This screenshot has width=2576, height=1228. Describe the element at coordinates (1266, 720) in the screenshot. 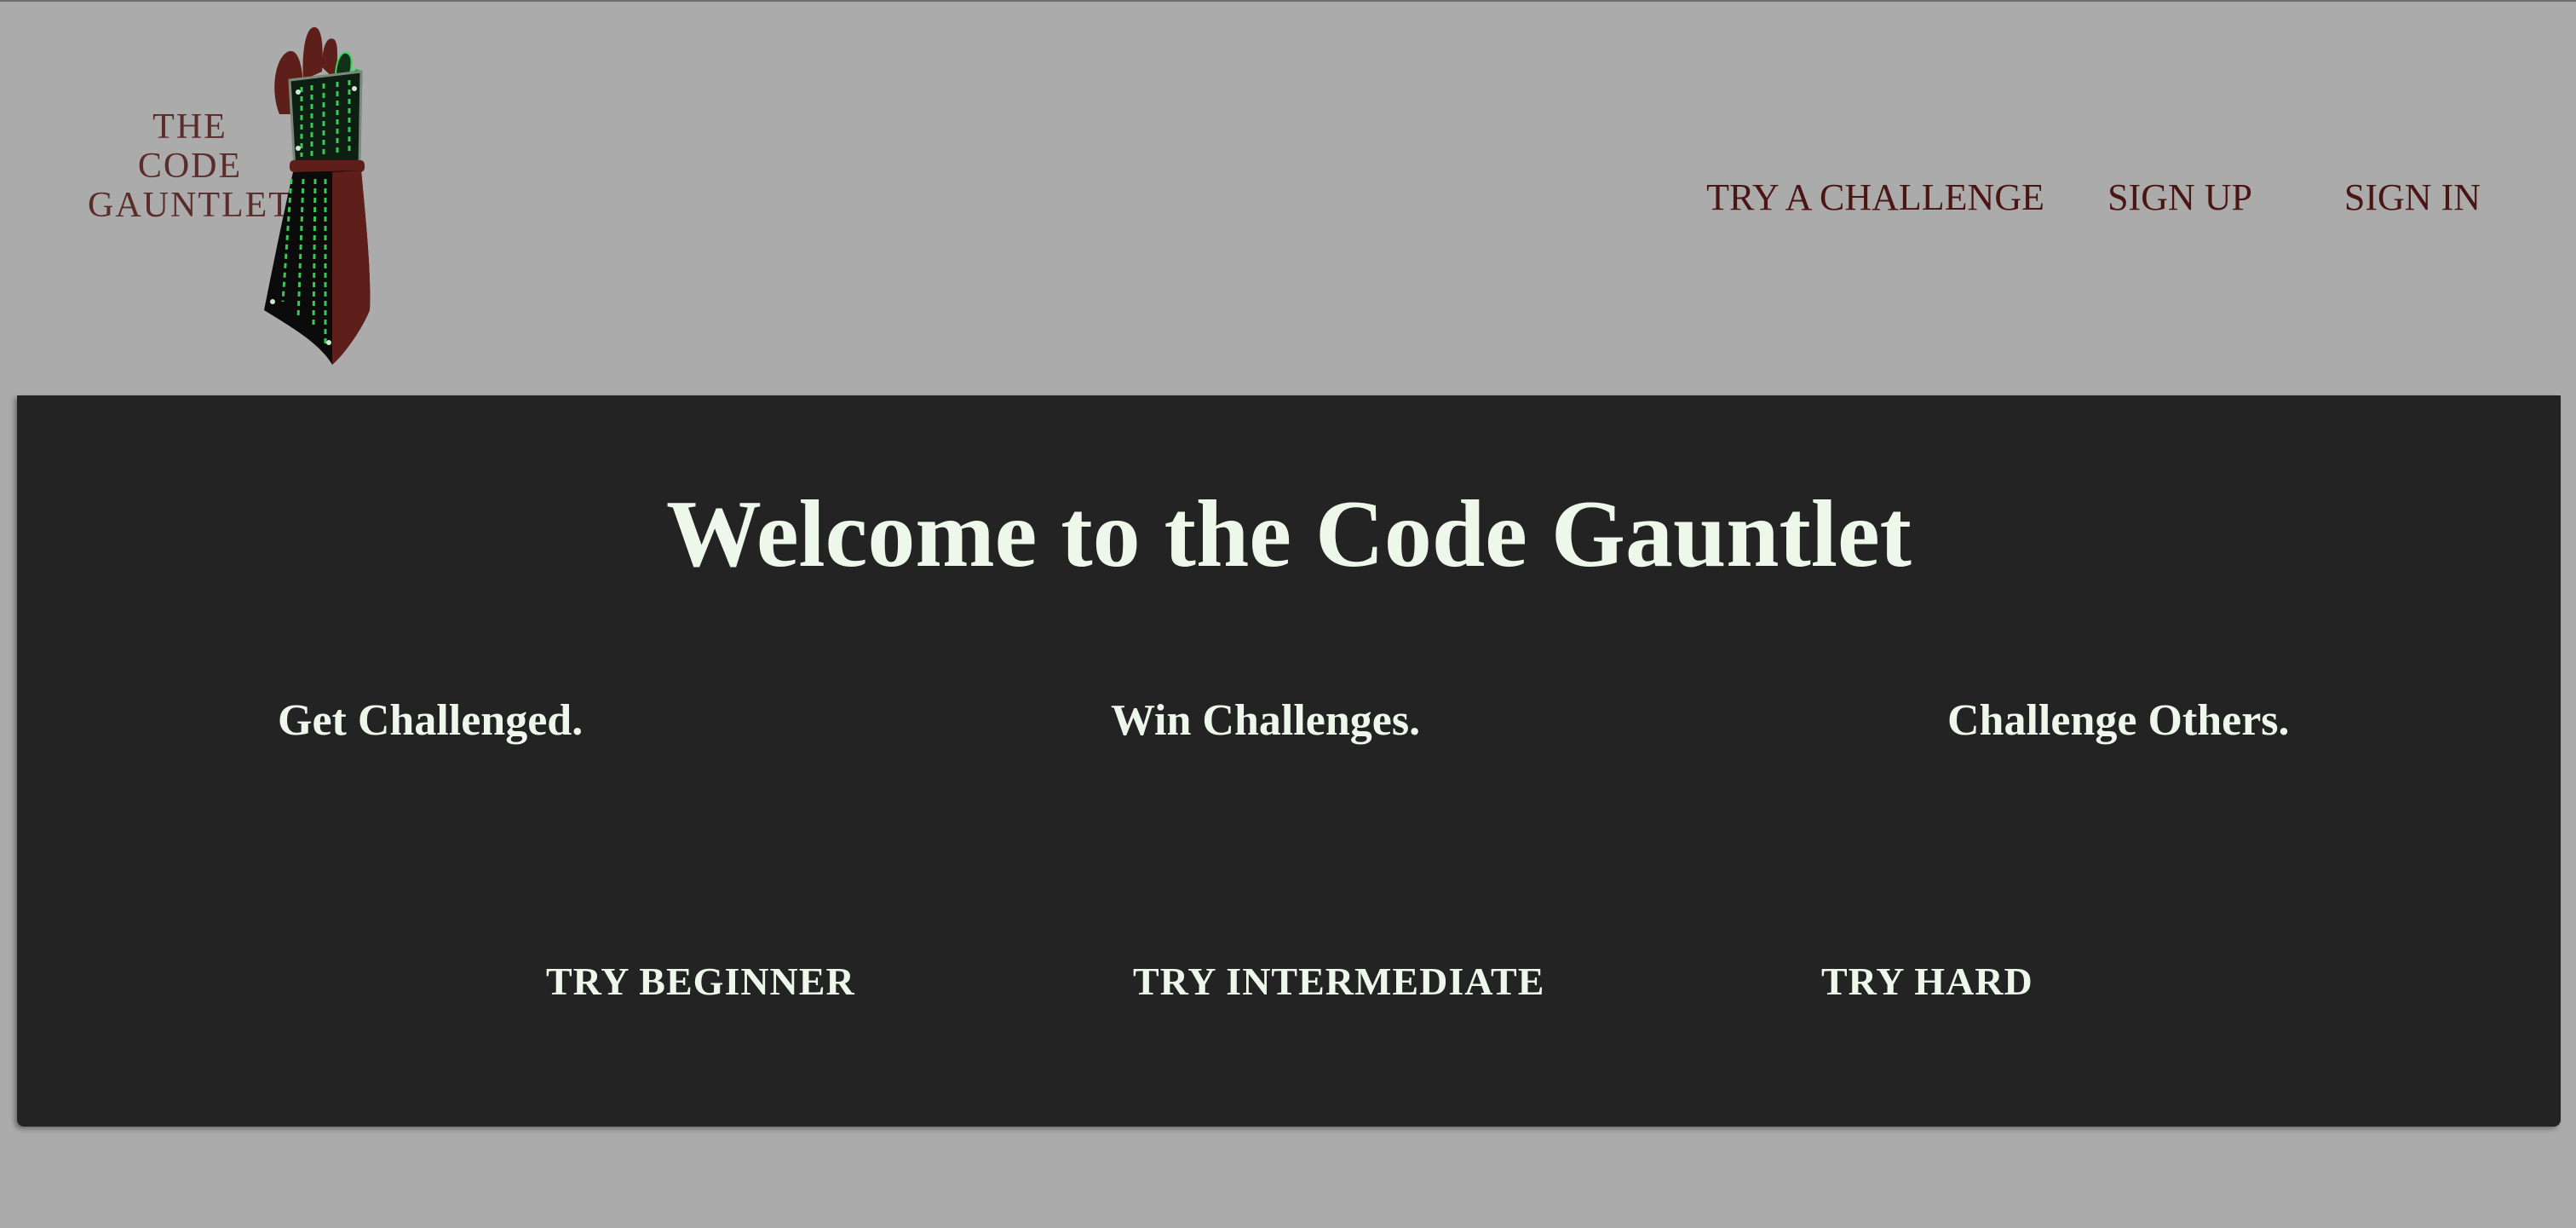

I see `tagline-win-challenges: Win Challenges.` at that location.